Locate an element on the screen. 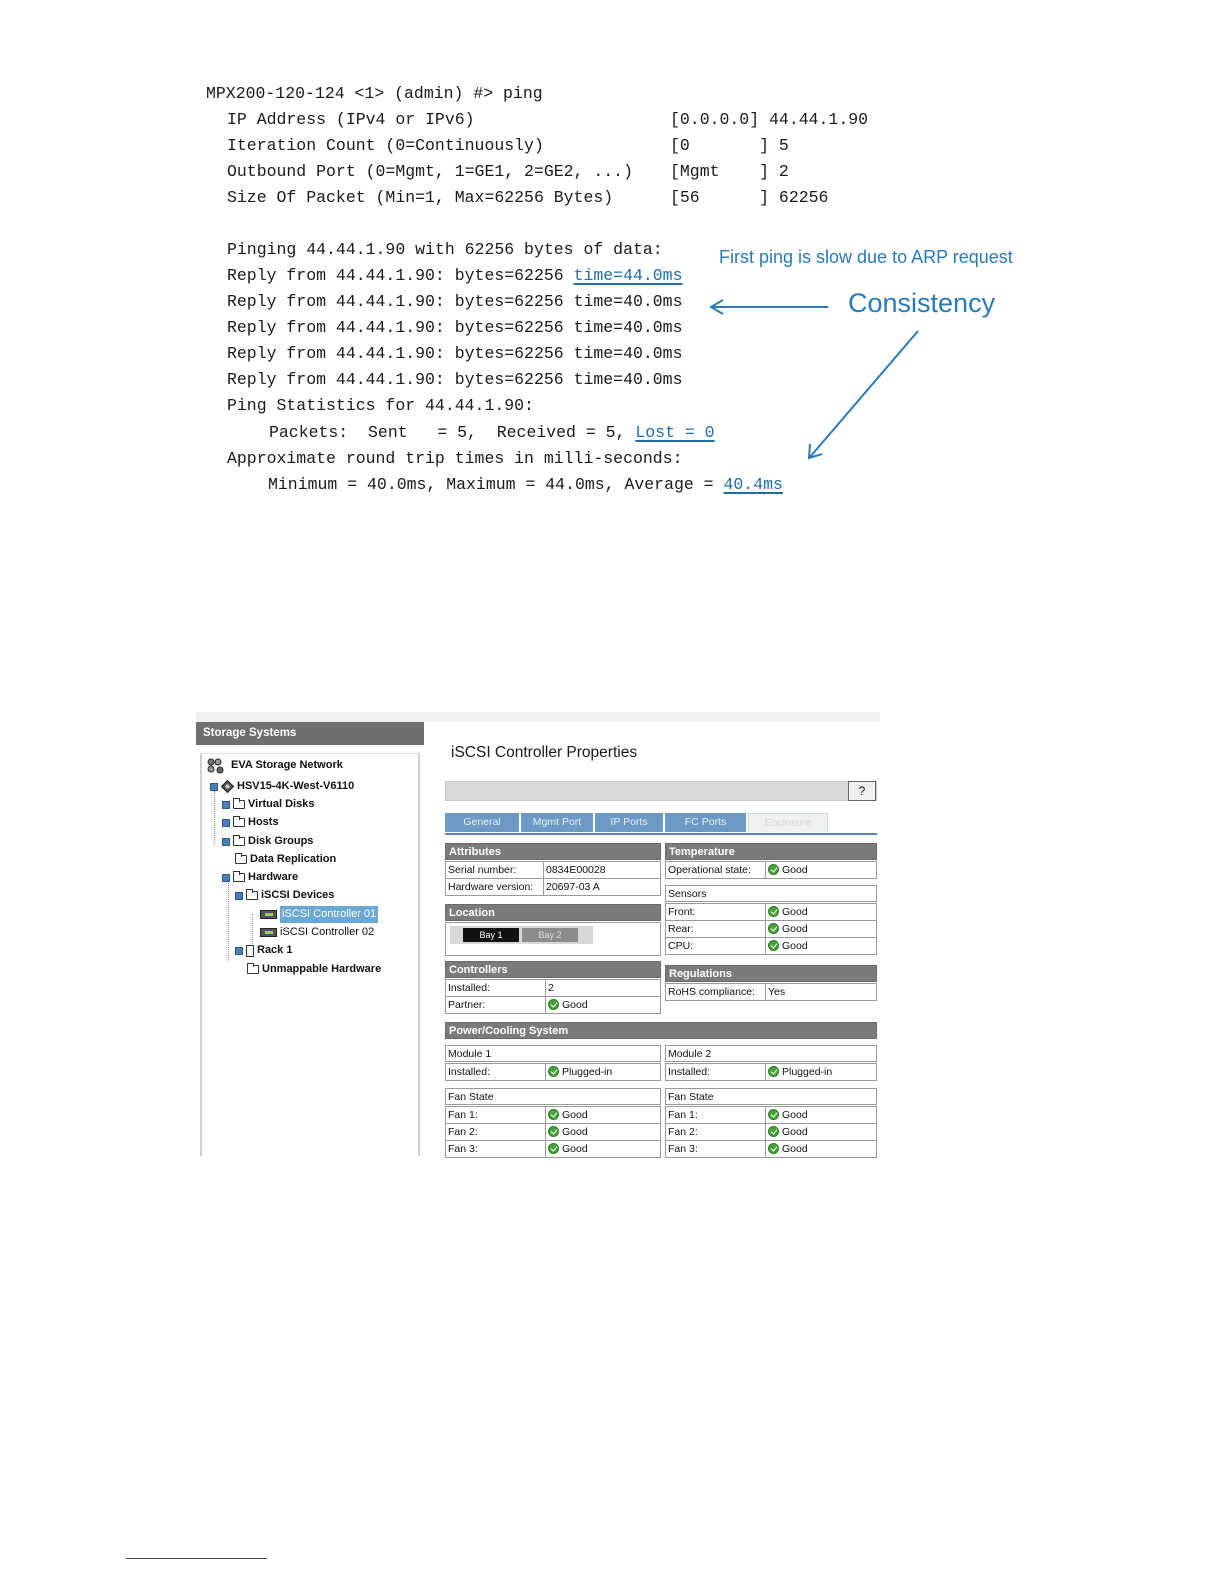 This screenshot has height=1584, width=1224. table-row: Hardware version: 20697-03 A is located at coordinates (553, 887).